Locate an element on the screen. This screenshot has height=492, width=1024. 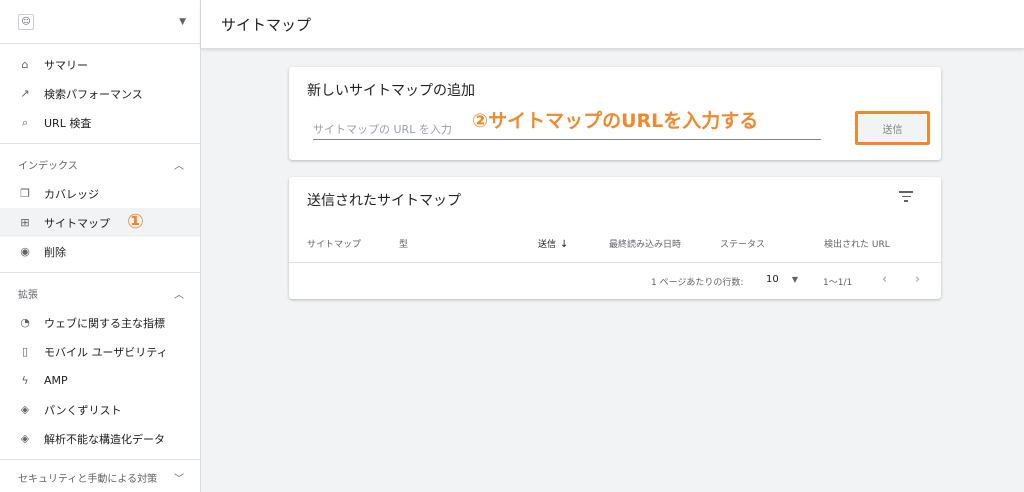
sidebar-item-label: 削除 is located at coordinates (55, 252).